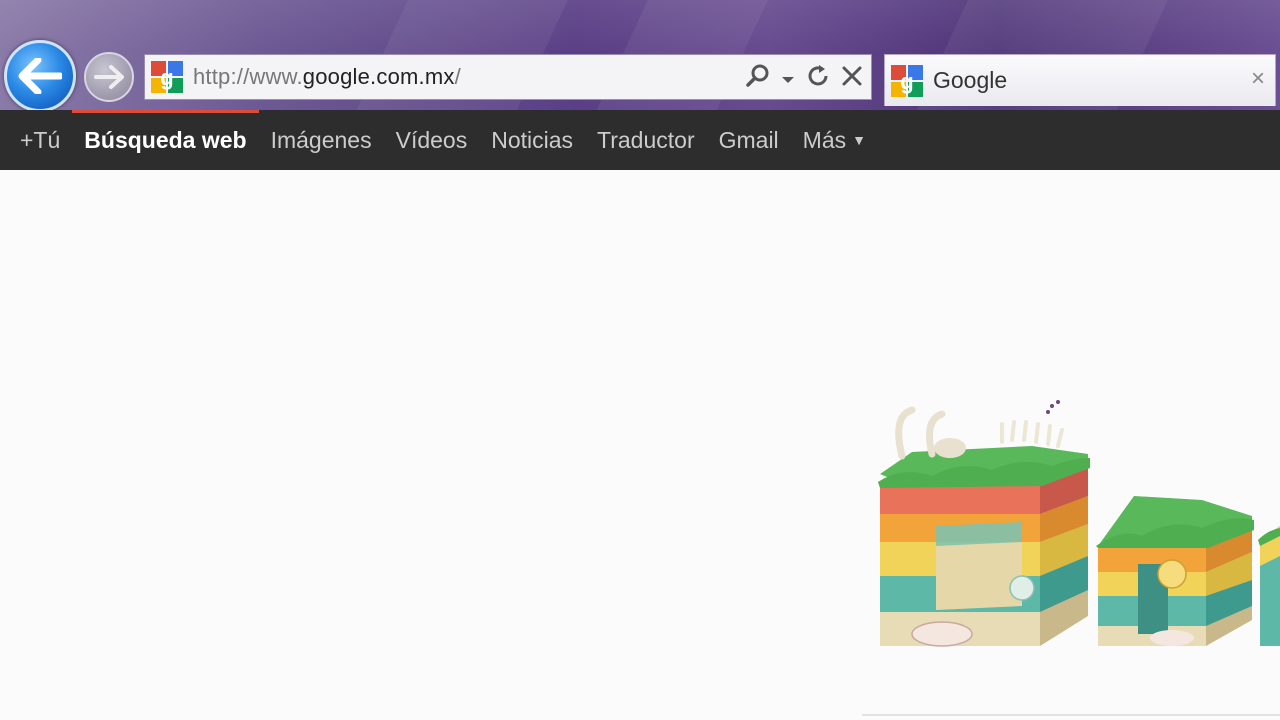 The height and width of the screenshot is (720, 1280). What do you see at coordinates (852, 78) in the screenshot?
I see `stop-icon` at bounding box center [852, 78].